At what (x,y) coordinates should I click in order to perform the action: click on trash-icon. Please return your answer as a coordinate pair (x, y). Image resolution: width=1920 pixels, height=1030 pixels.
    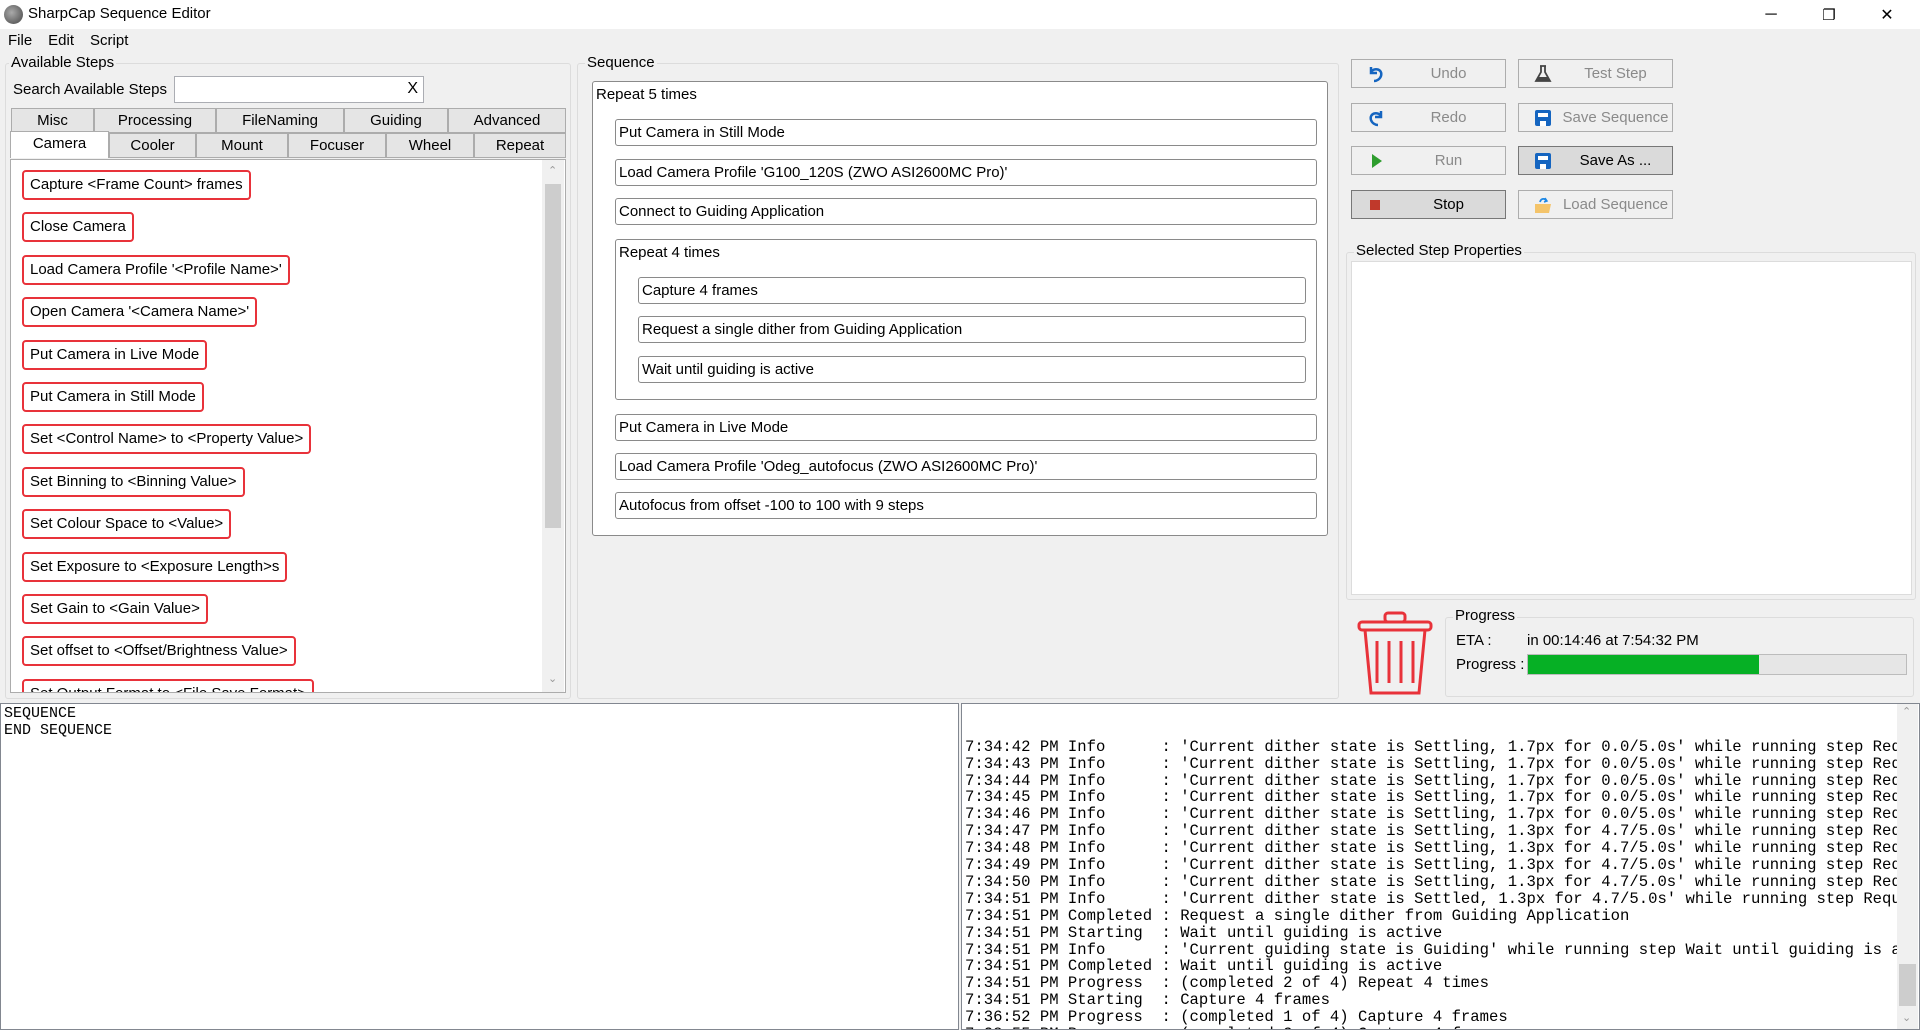
    Looking at the image, I should click on (1395, 654).